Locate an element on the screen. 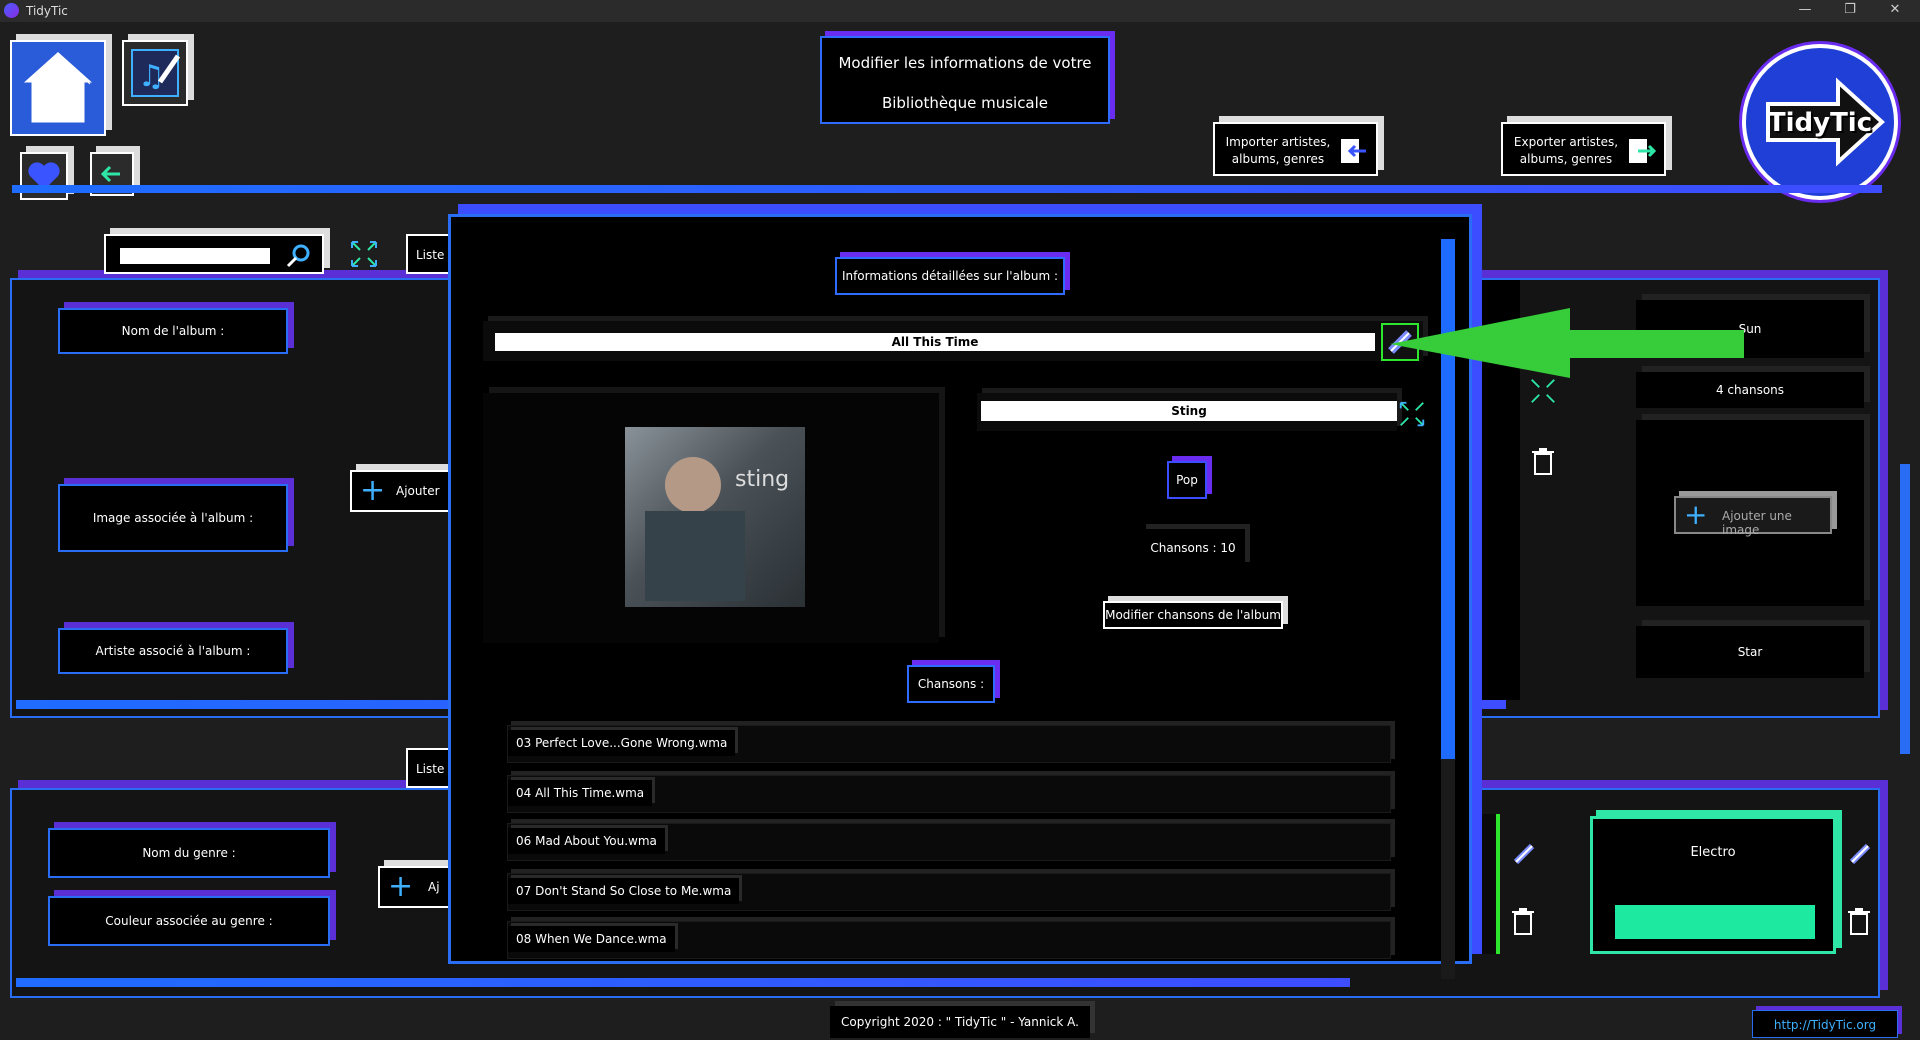 This screenshot has width=1920, height=1040. genres-tab: Liste is located at coordinates (430, 768).